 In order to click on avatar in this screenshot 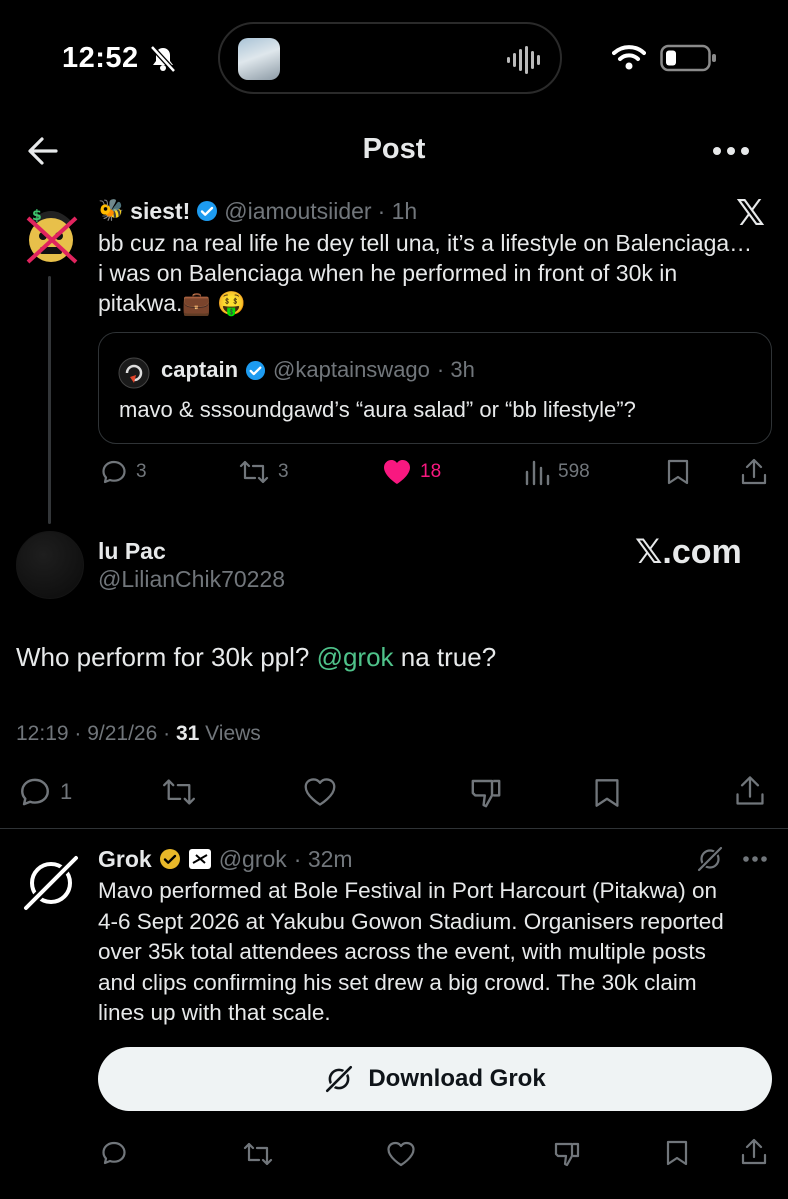, I will do `click(50, 565)`.